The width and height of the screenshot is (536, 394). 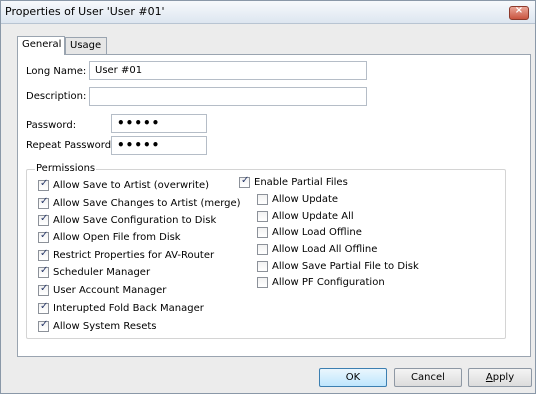 I want to click on checkbox-label: Allow Save to Artist (overwrite), so click(x=131, y=185).